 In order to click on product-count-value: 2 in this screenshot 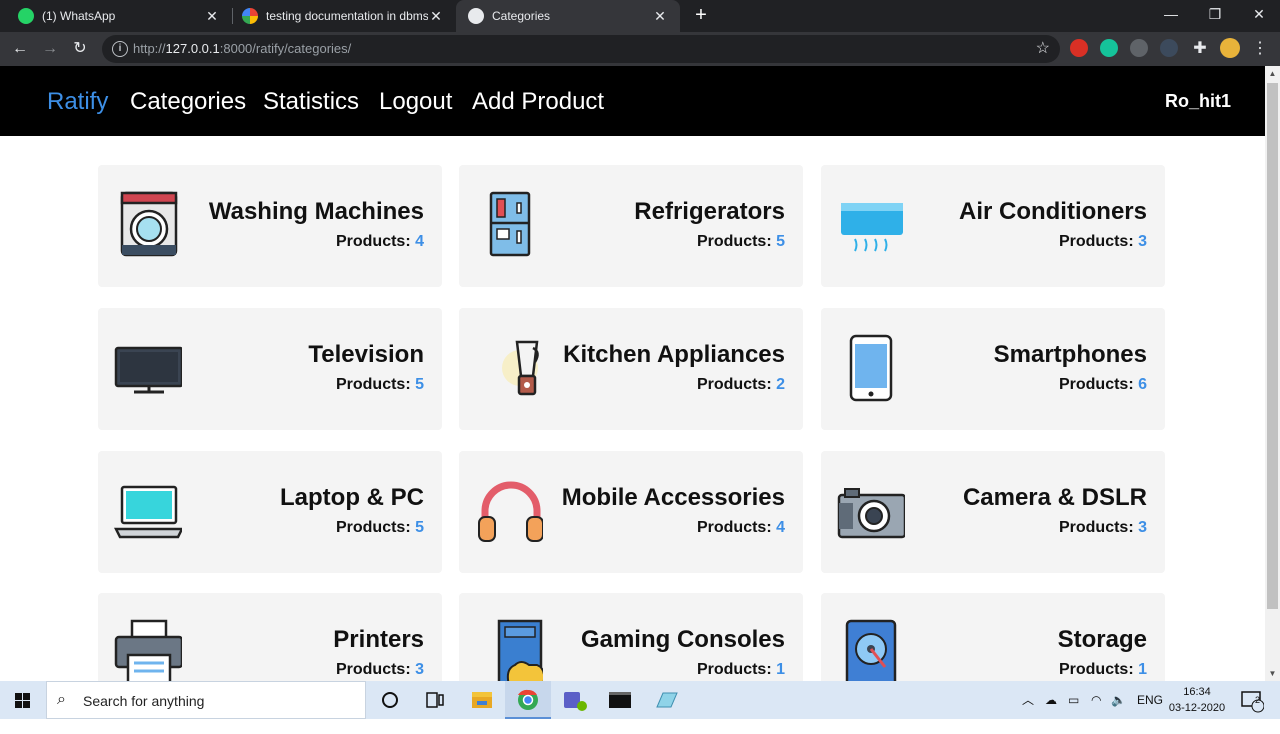, I will do `click(780, 384)`.